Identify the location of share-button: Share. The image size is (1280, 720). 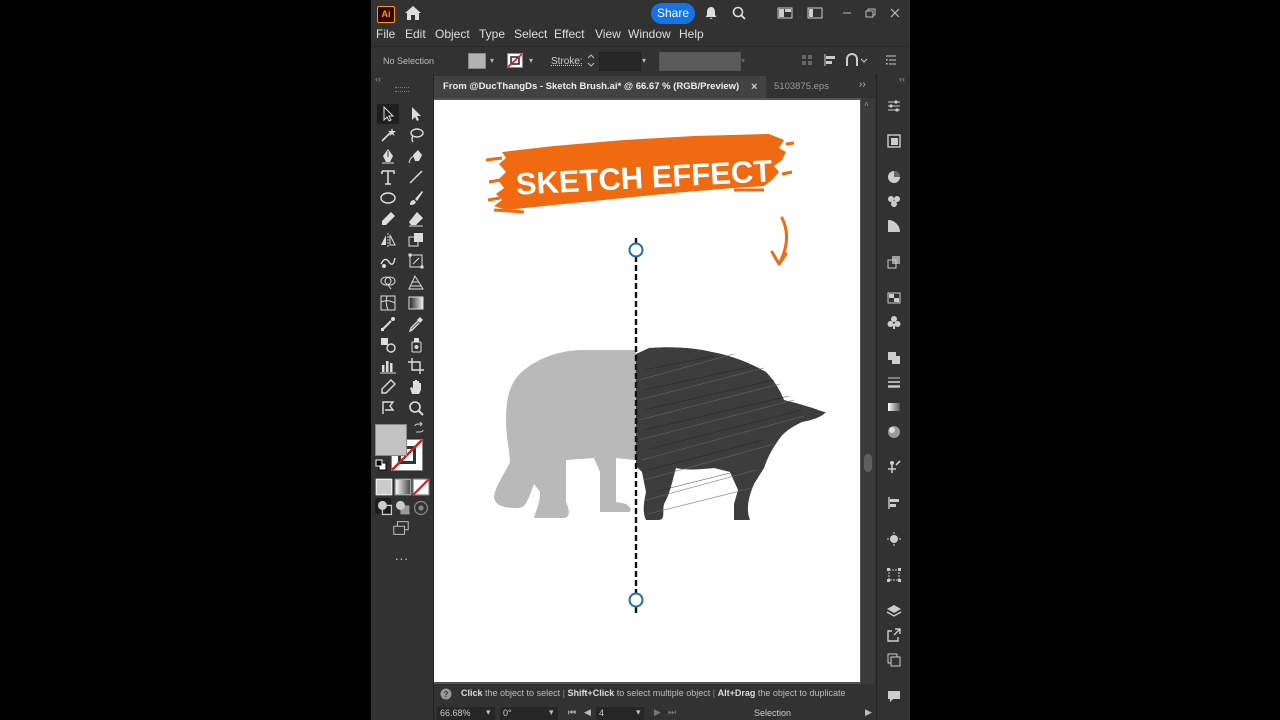
(673, 13).